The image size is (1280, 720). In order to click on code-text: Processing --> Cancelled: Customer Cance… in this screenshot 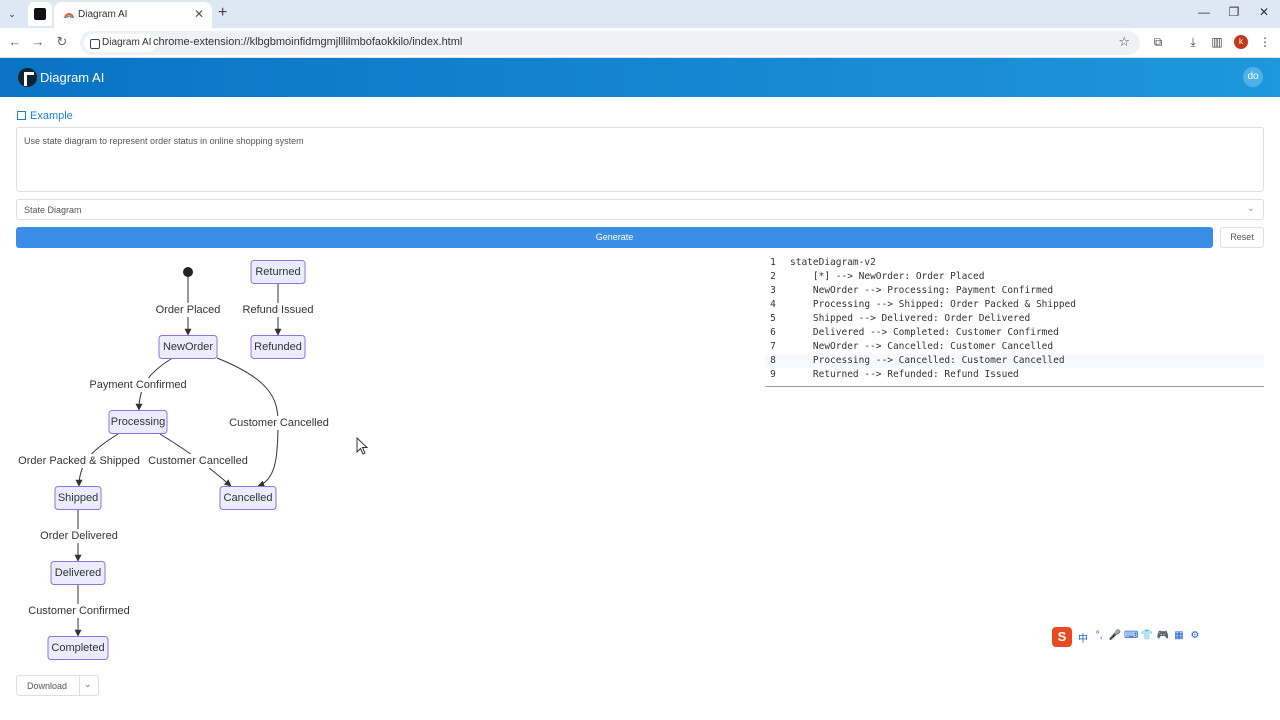, I will do `click(927, 360)`.